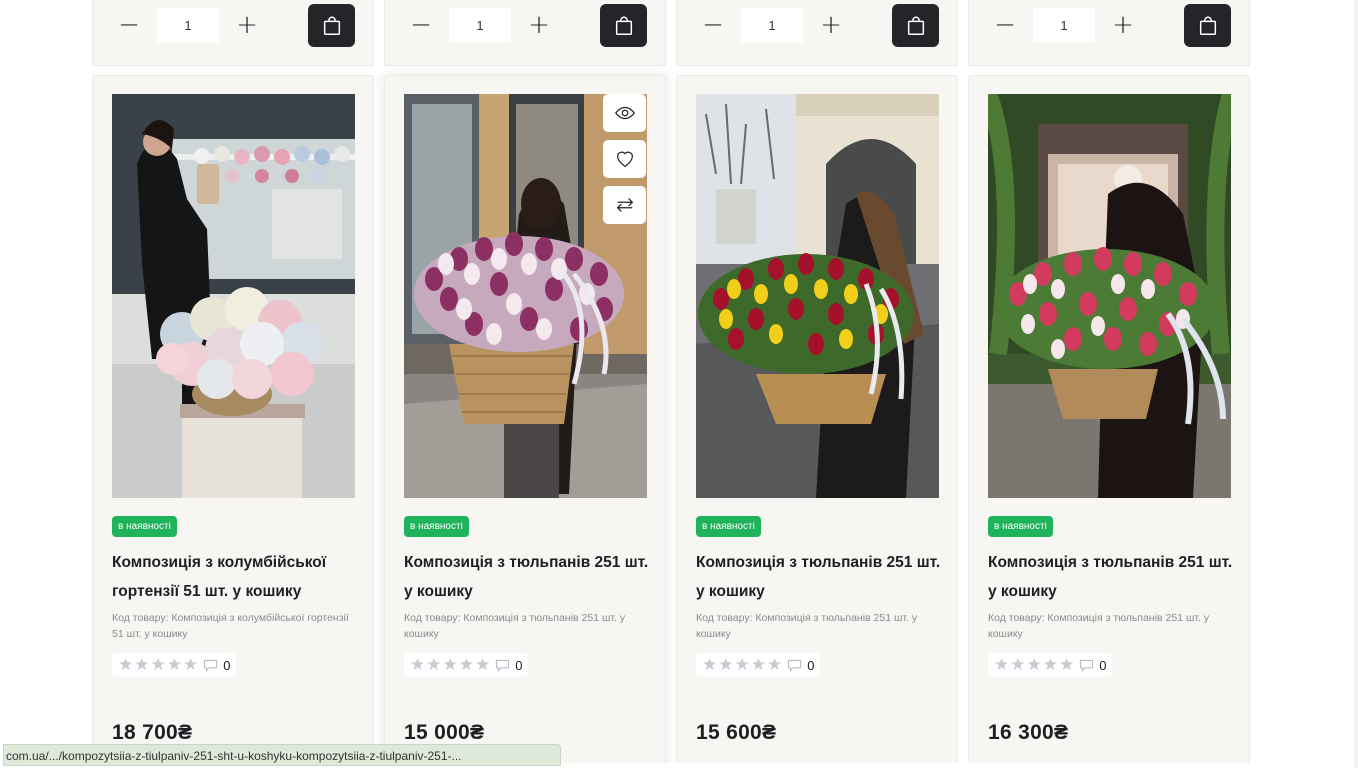  I want to click on product-photo-tulips-pink, so click(1109, 296).